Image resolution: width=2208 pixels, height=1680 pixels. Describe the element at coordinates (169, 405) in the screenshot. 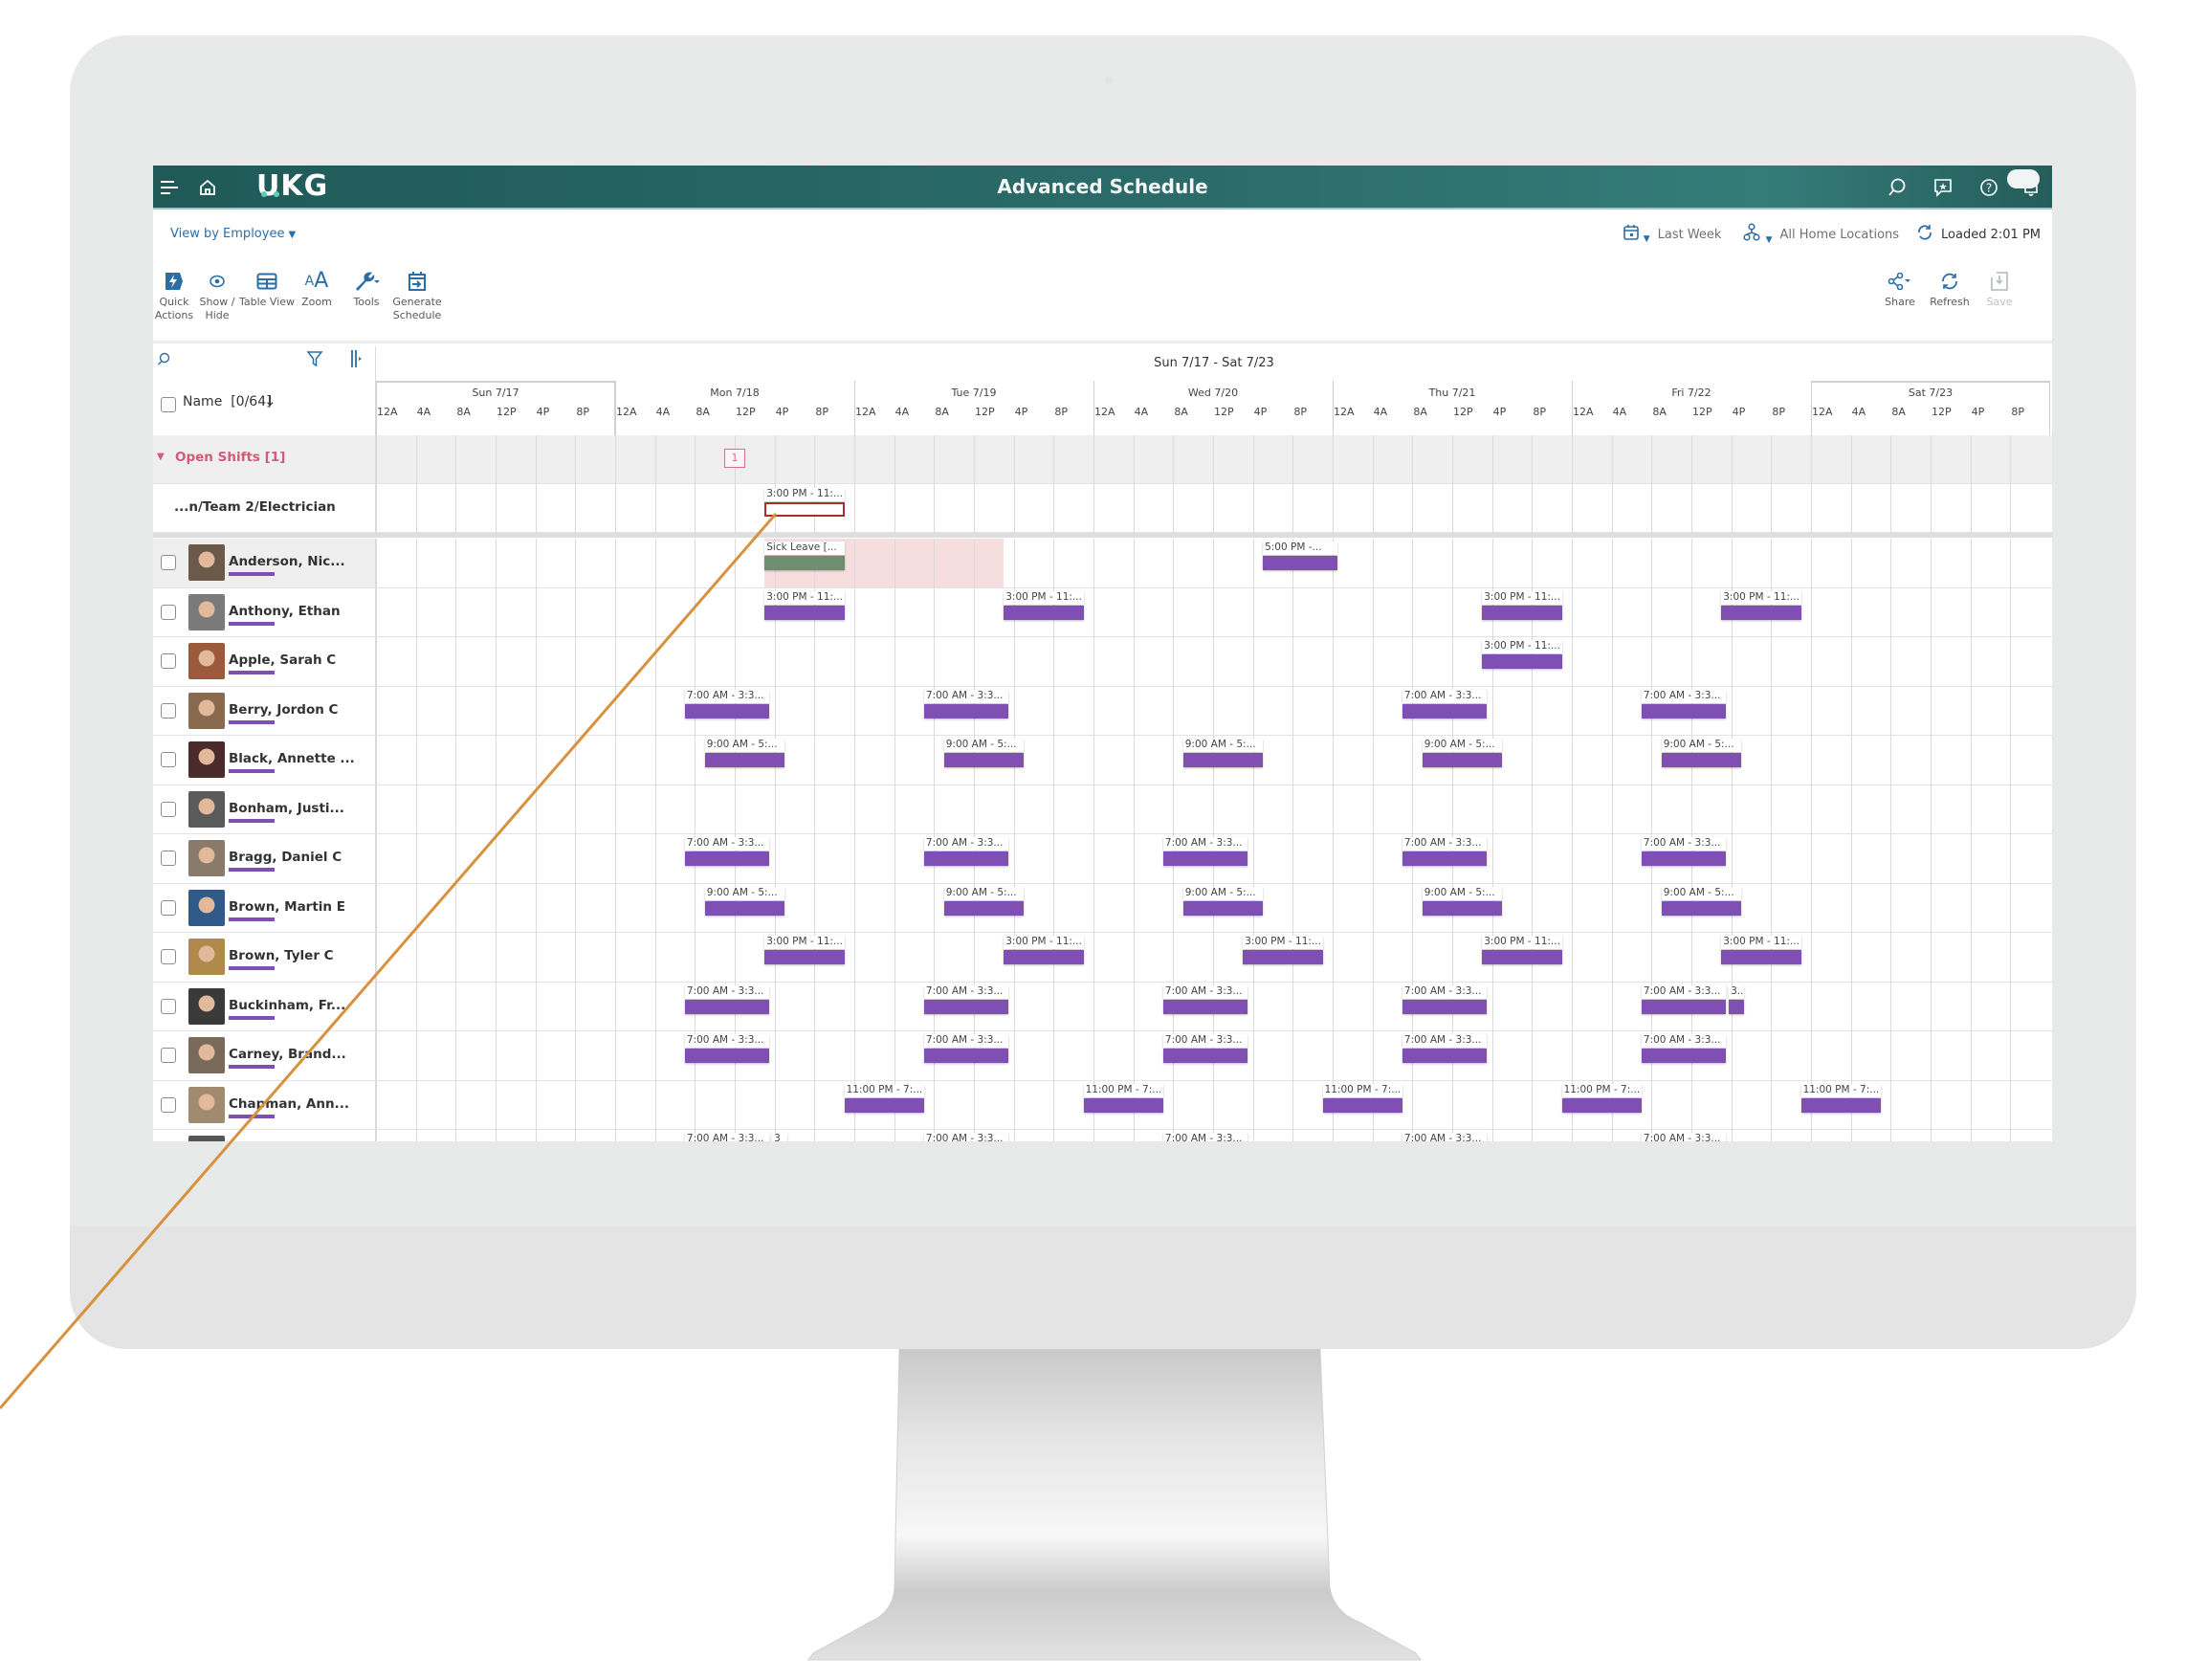

I see `select-all-checkbox` at that location.